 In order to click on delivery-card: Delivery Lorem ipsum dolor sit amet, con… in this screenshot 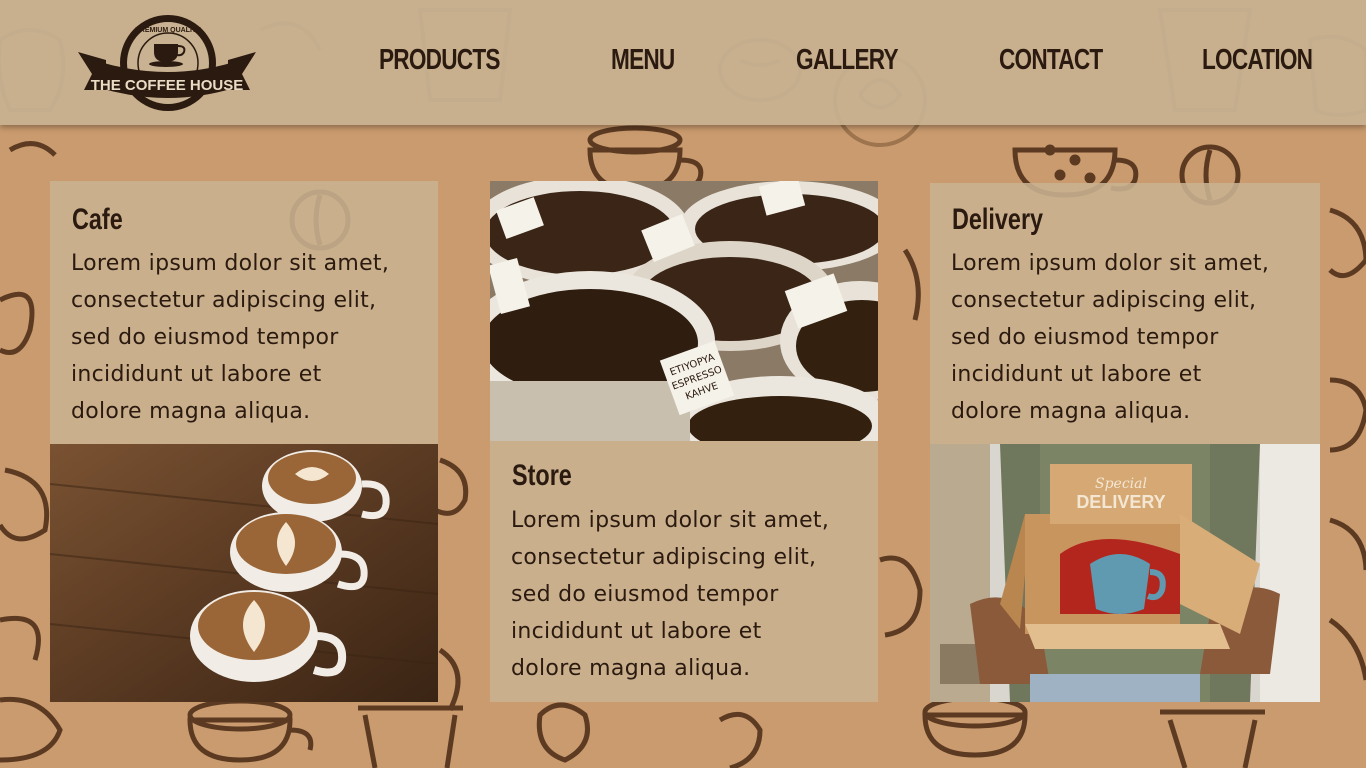, I will do `click(1125, 313)`.